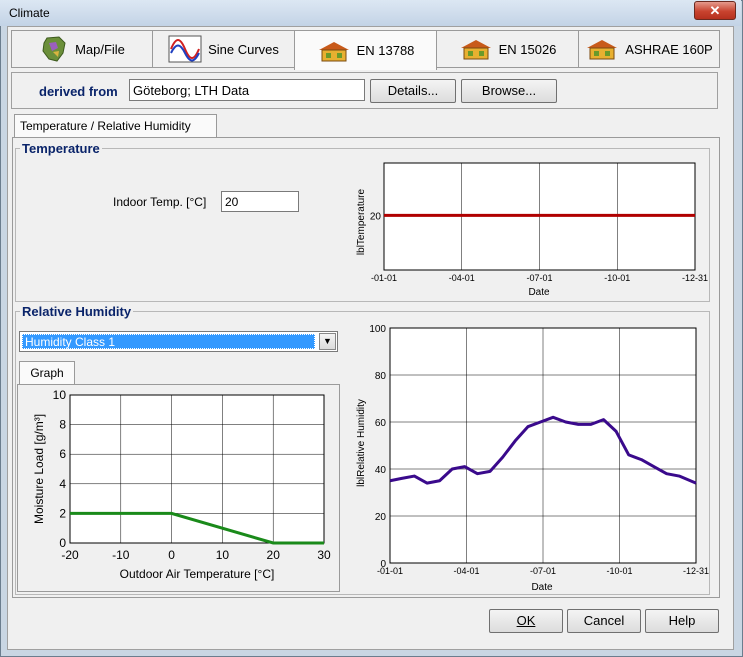  I want to click on rh-y-tick: 80, so click(381, 376).